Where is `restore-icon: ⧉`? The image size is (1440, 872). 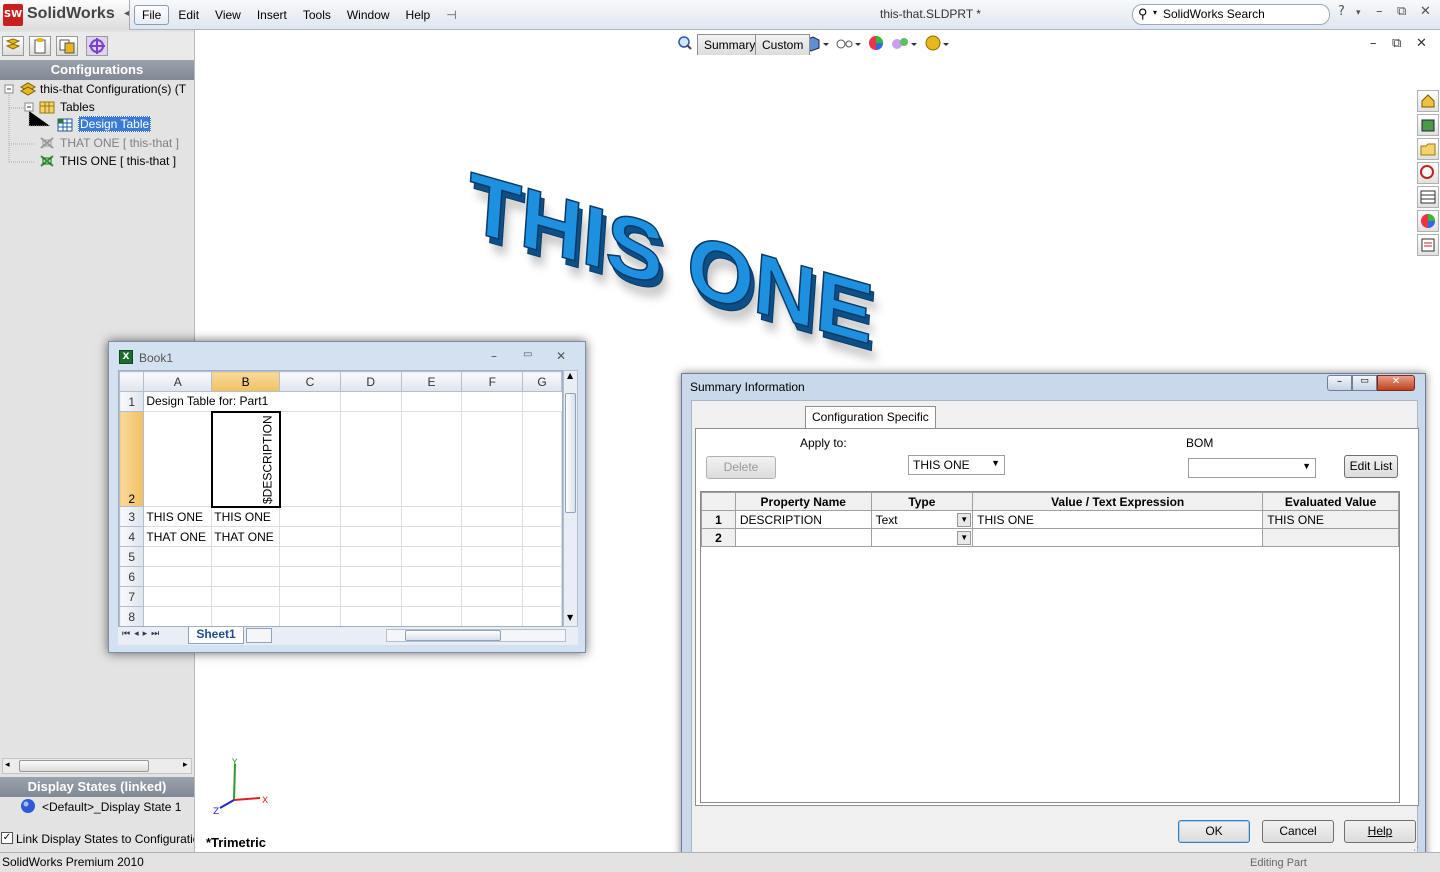
restore-icon: ⧉ is located at coordinates (1401, 11).